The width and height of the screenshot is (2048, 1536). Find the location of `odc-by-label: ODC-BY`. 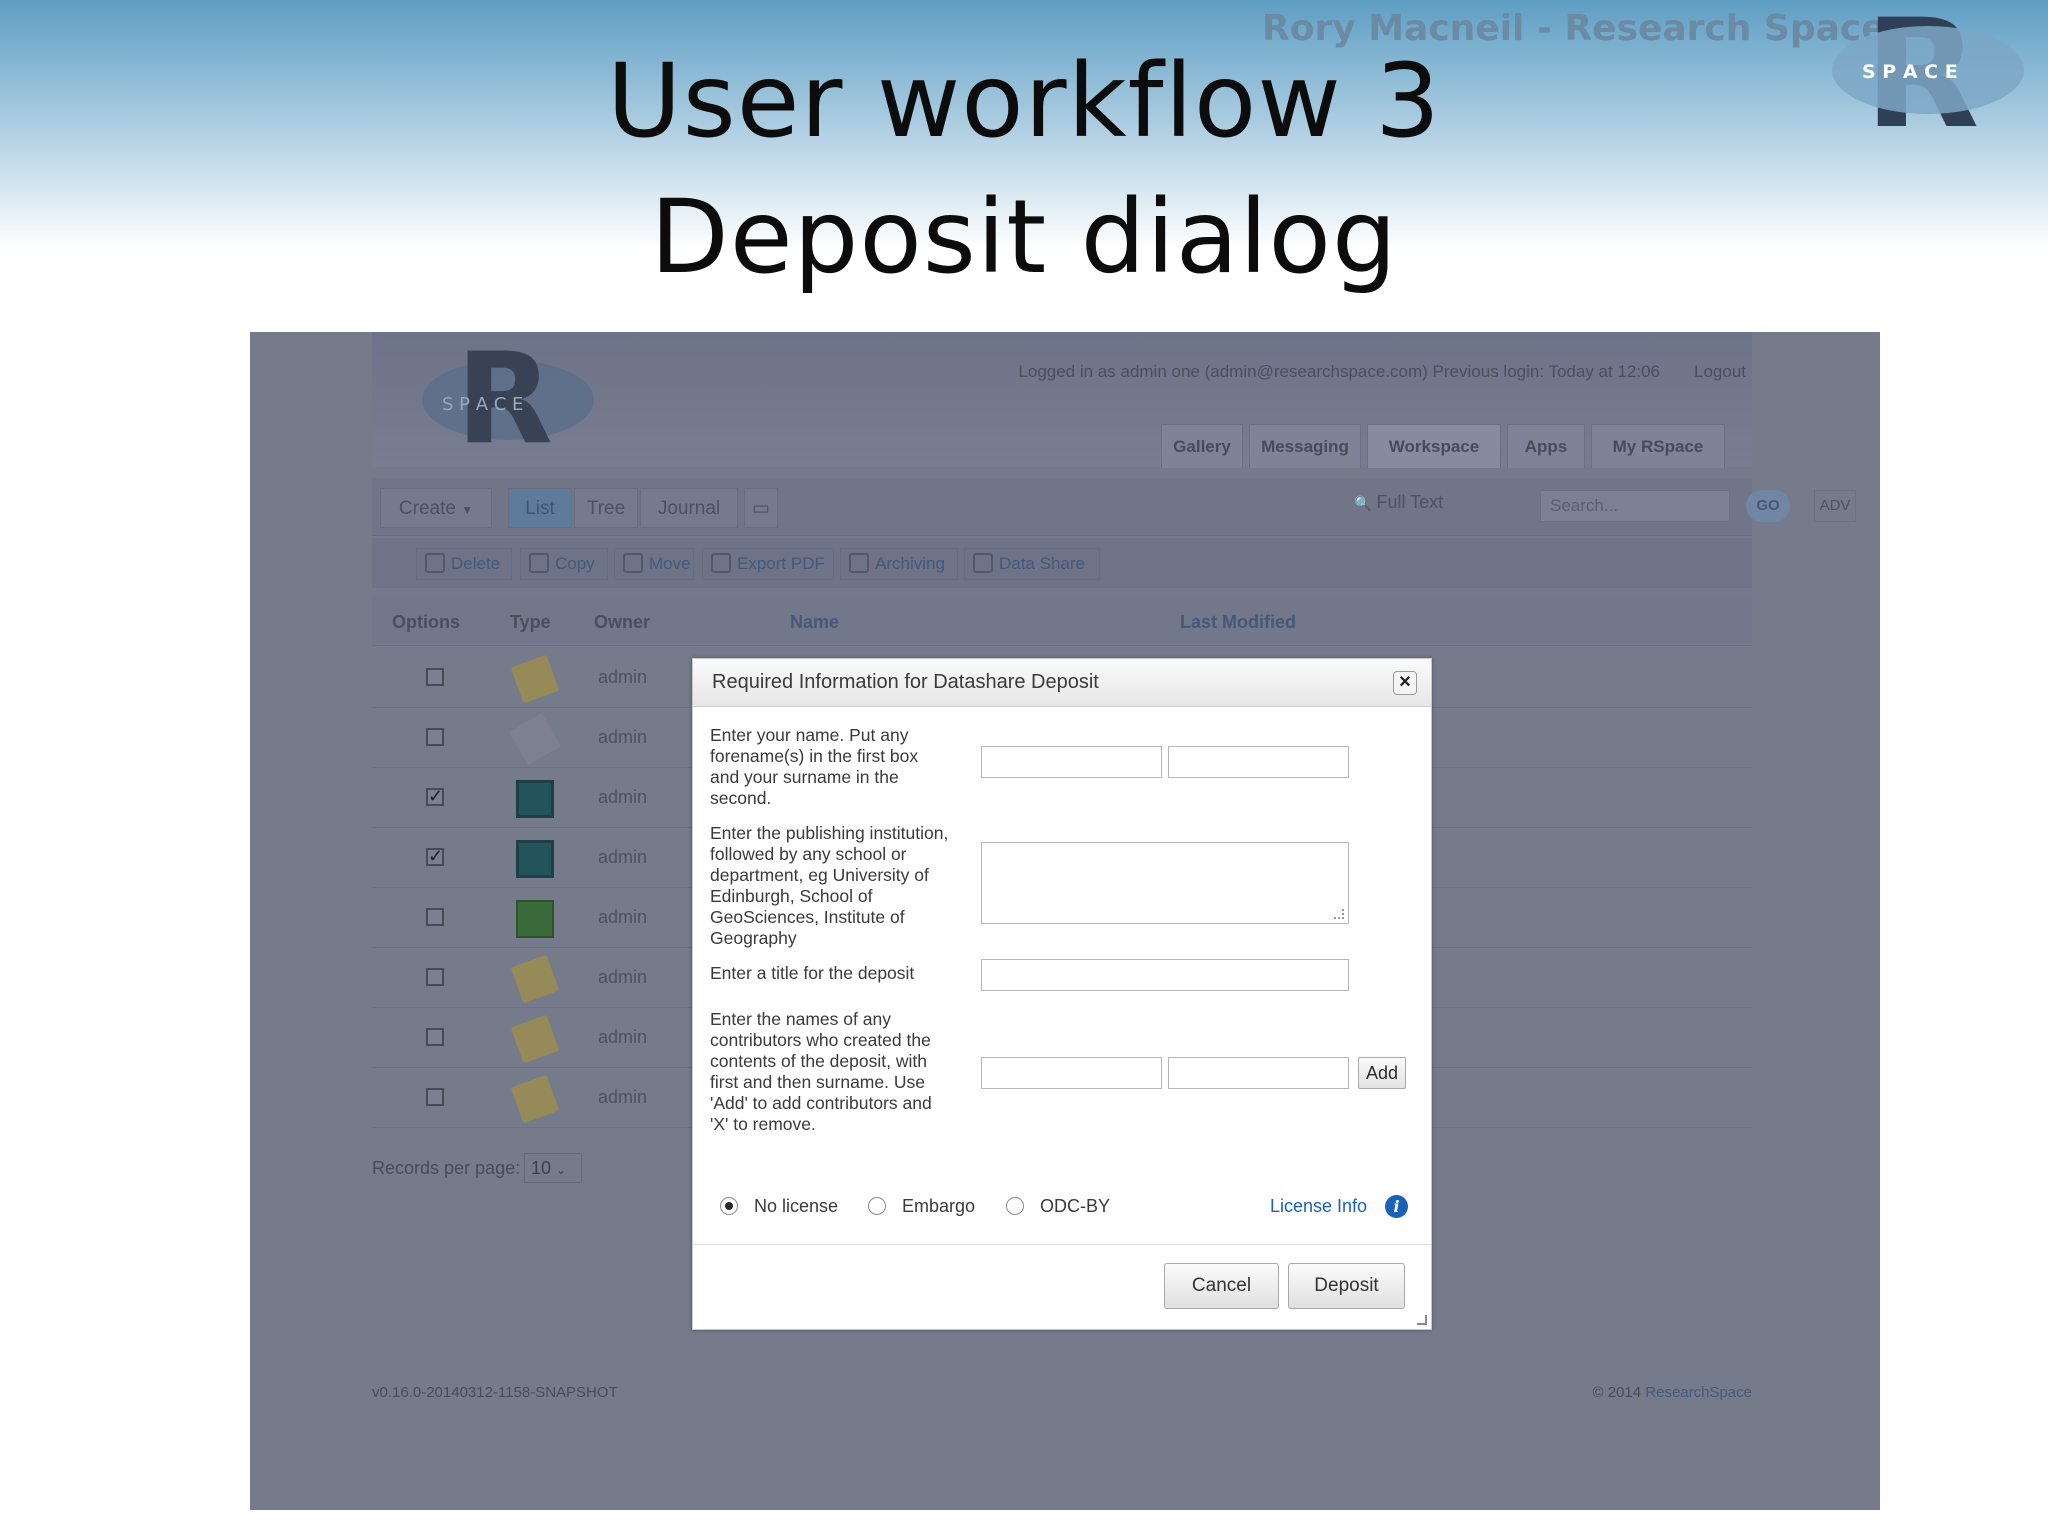

odc-by-label: ODC-BY is located at coordinates (1075, 1206).